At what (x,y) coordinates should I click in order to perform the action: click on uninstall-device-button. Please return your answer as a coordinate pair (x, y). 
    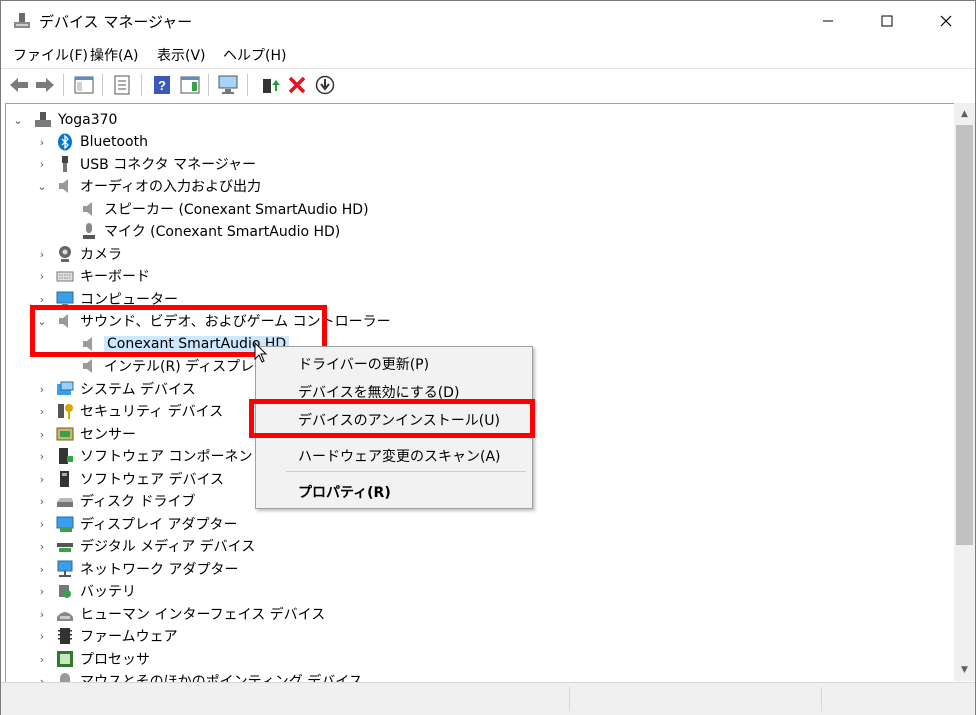
    Looking at the image, I should click on (297, 85).